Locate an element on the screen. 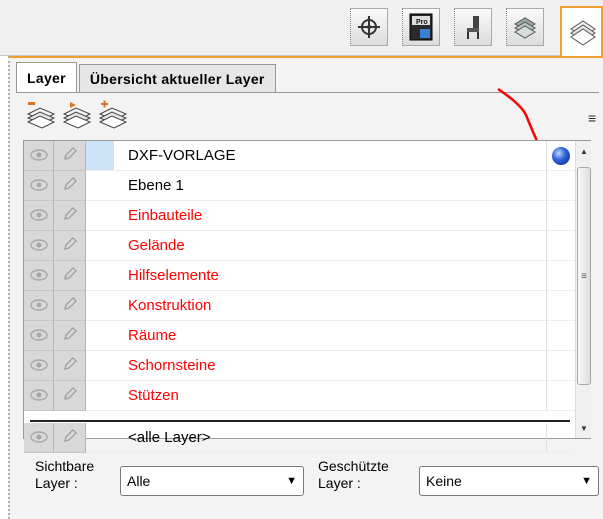  crosshair-button is located at coordinates (369, 27).